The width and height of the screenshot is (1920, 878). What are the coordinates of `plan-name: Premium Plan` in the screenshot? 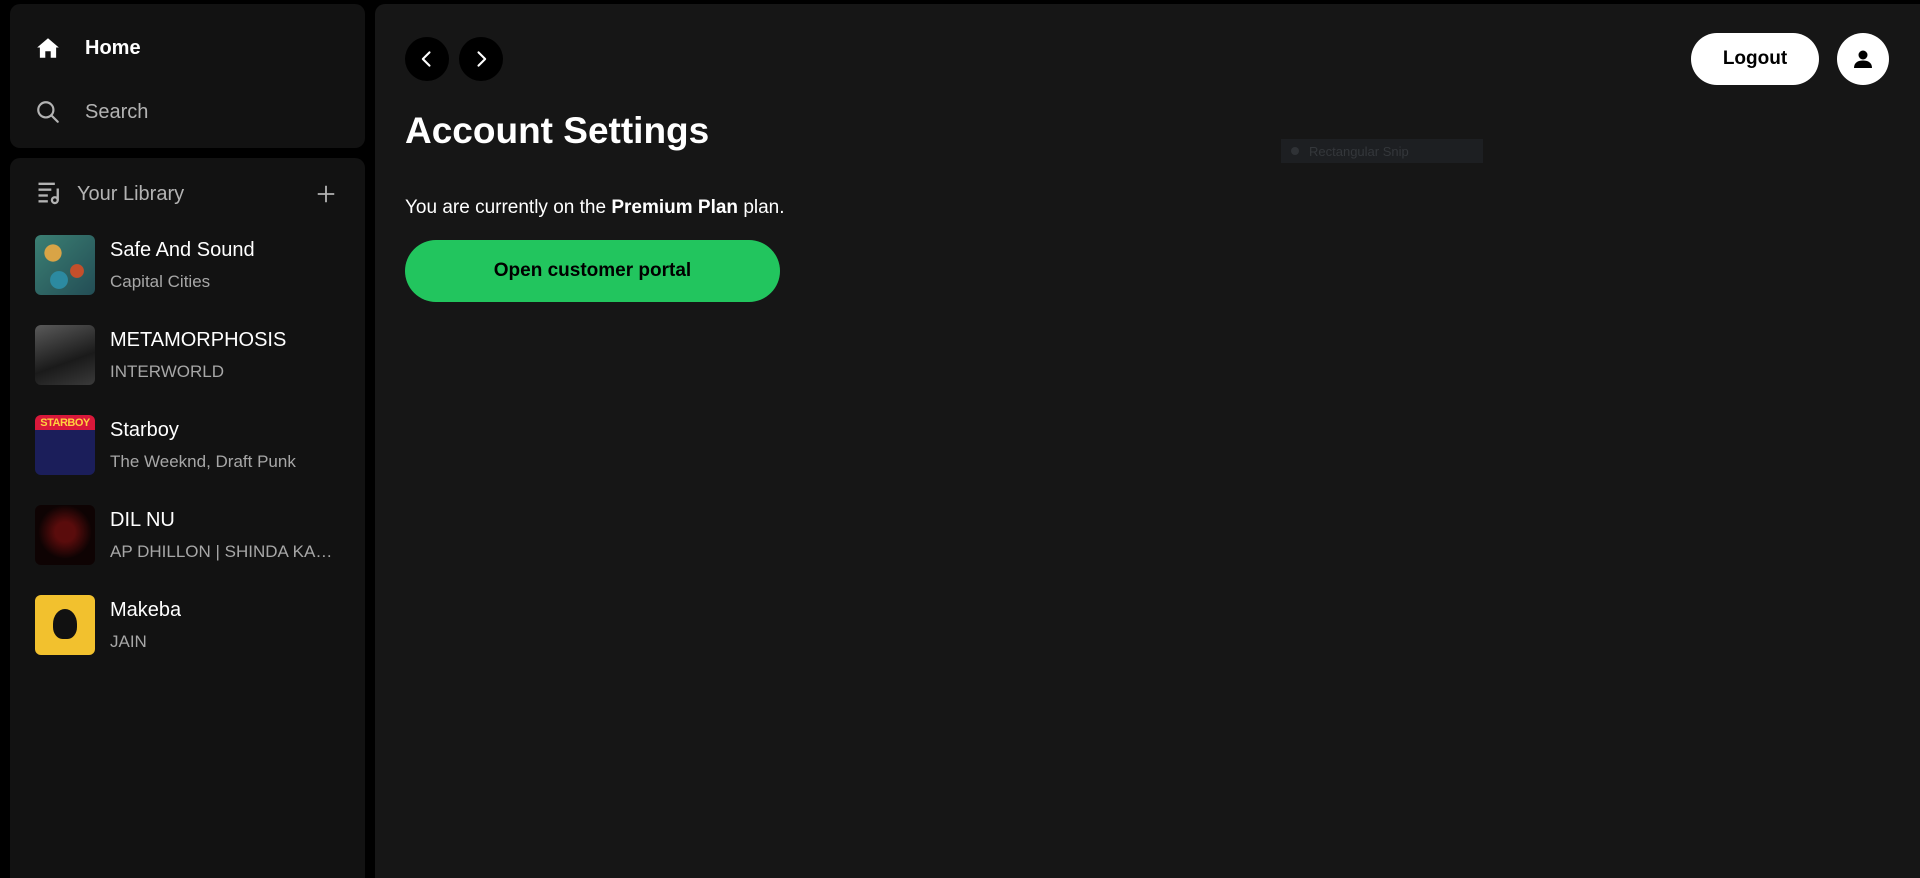 It's located at (675, 207).